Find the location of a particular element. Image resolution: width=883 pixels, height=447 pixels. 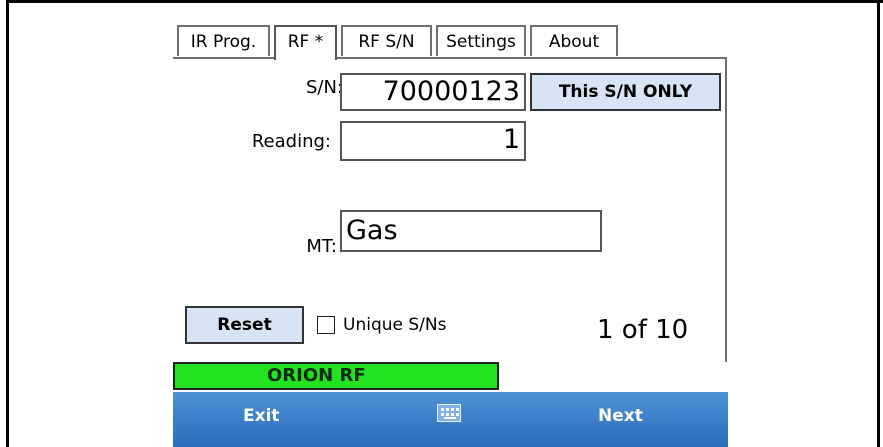

reset-button: Reset is located at coordinates (244, 325).